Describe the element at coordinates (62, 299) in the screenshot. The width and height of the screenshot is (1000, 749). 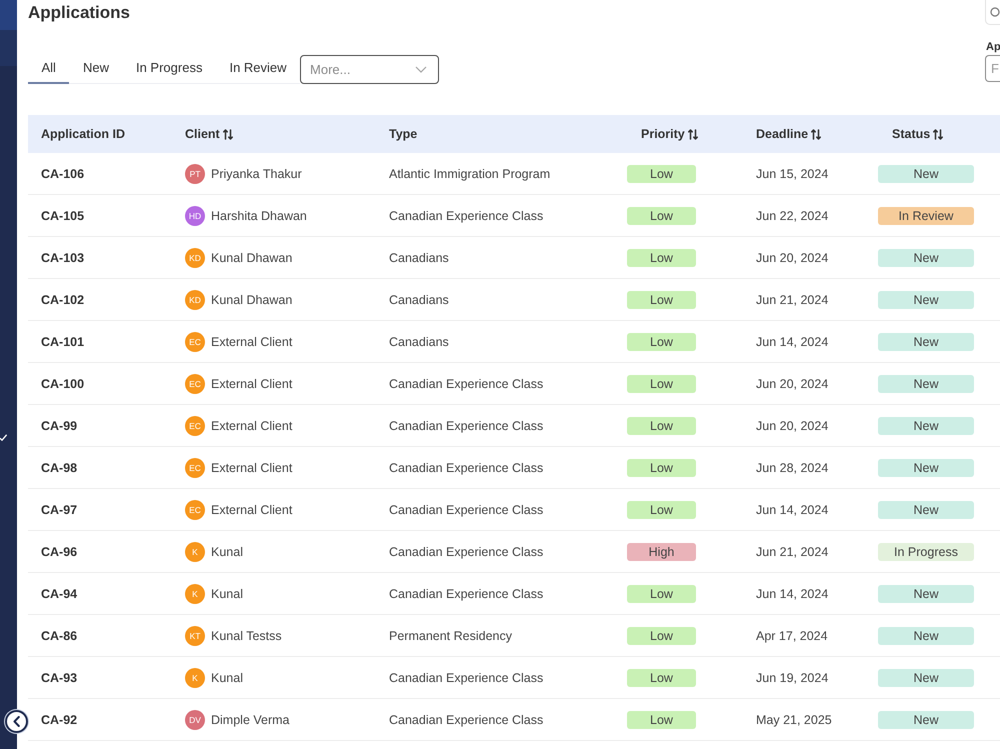
I see `application-id: CA-102` at that location.